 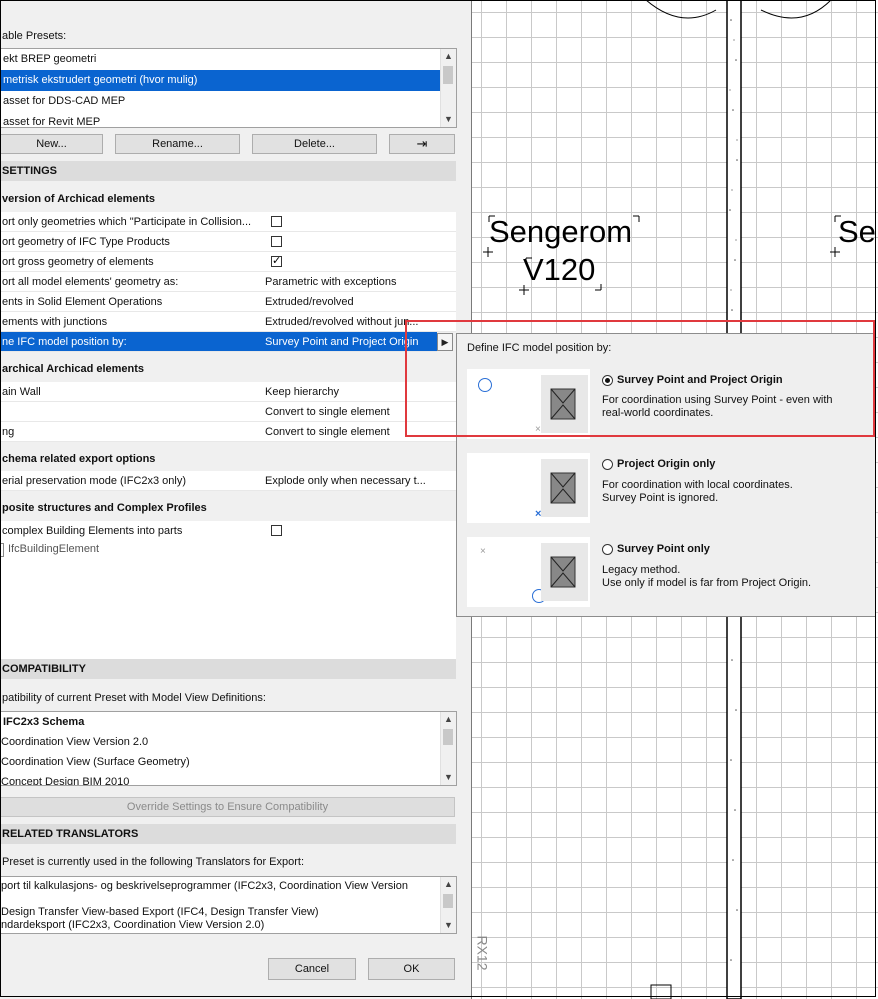 I want to click on translators-section-header: RELATED TRANSLATORS, so click(x=228, y=834).